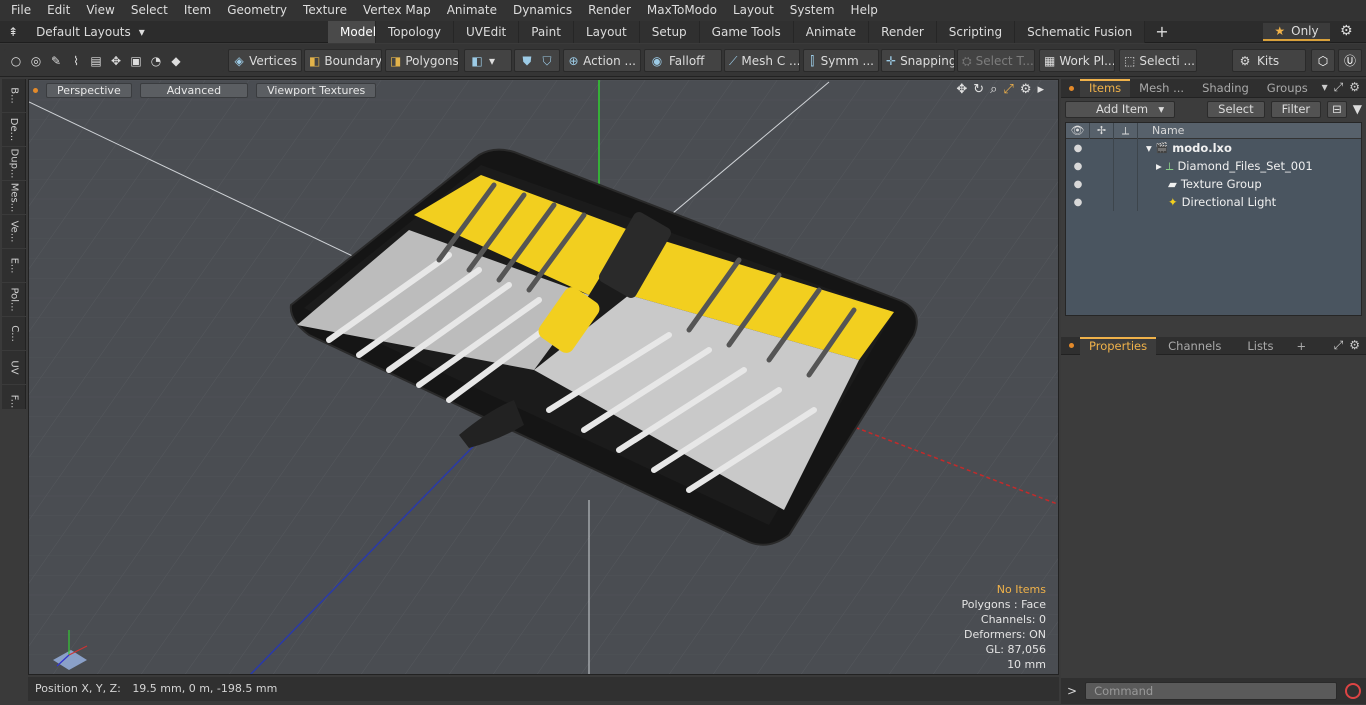 This screenshot has height=705, width=1366. What do you see at coordinates (89, 90) in the screenshot?
I see `perspective-button: Perspective` at bounding box center [89, 90].